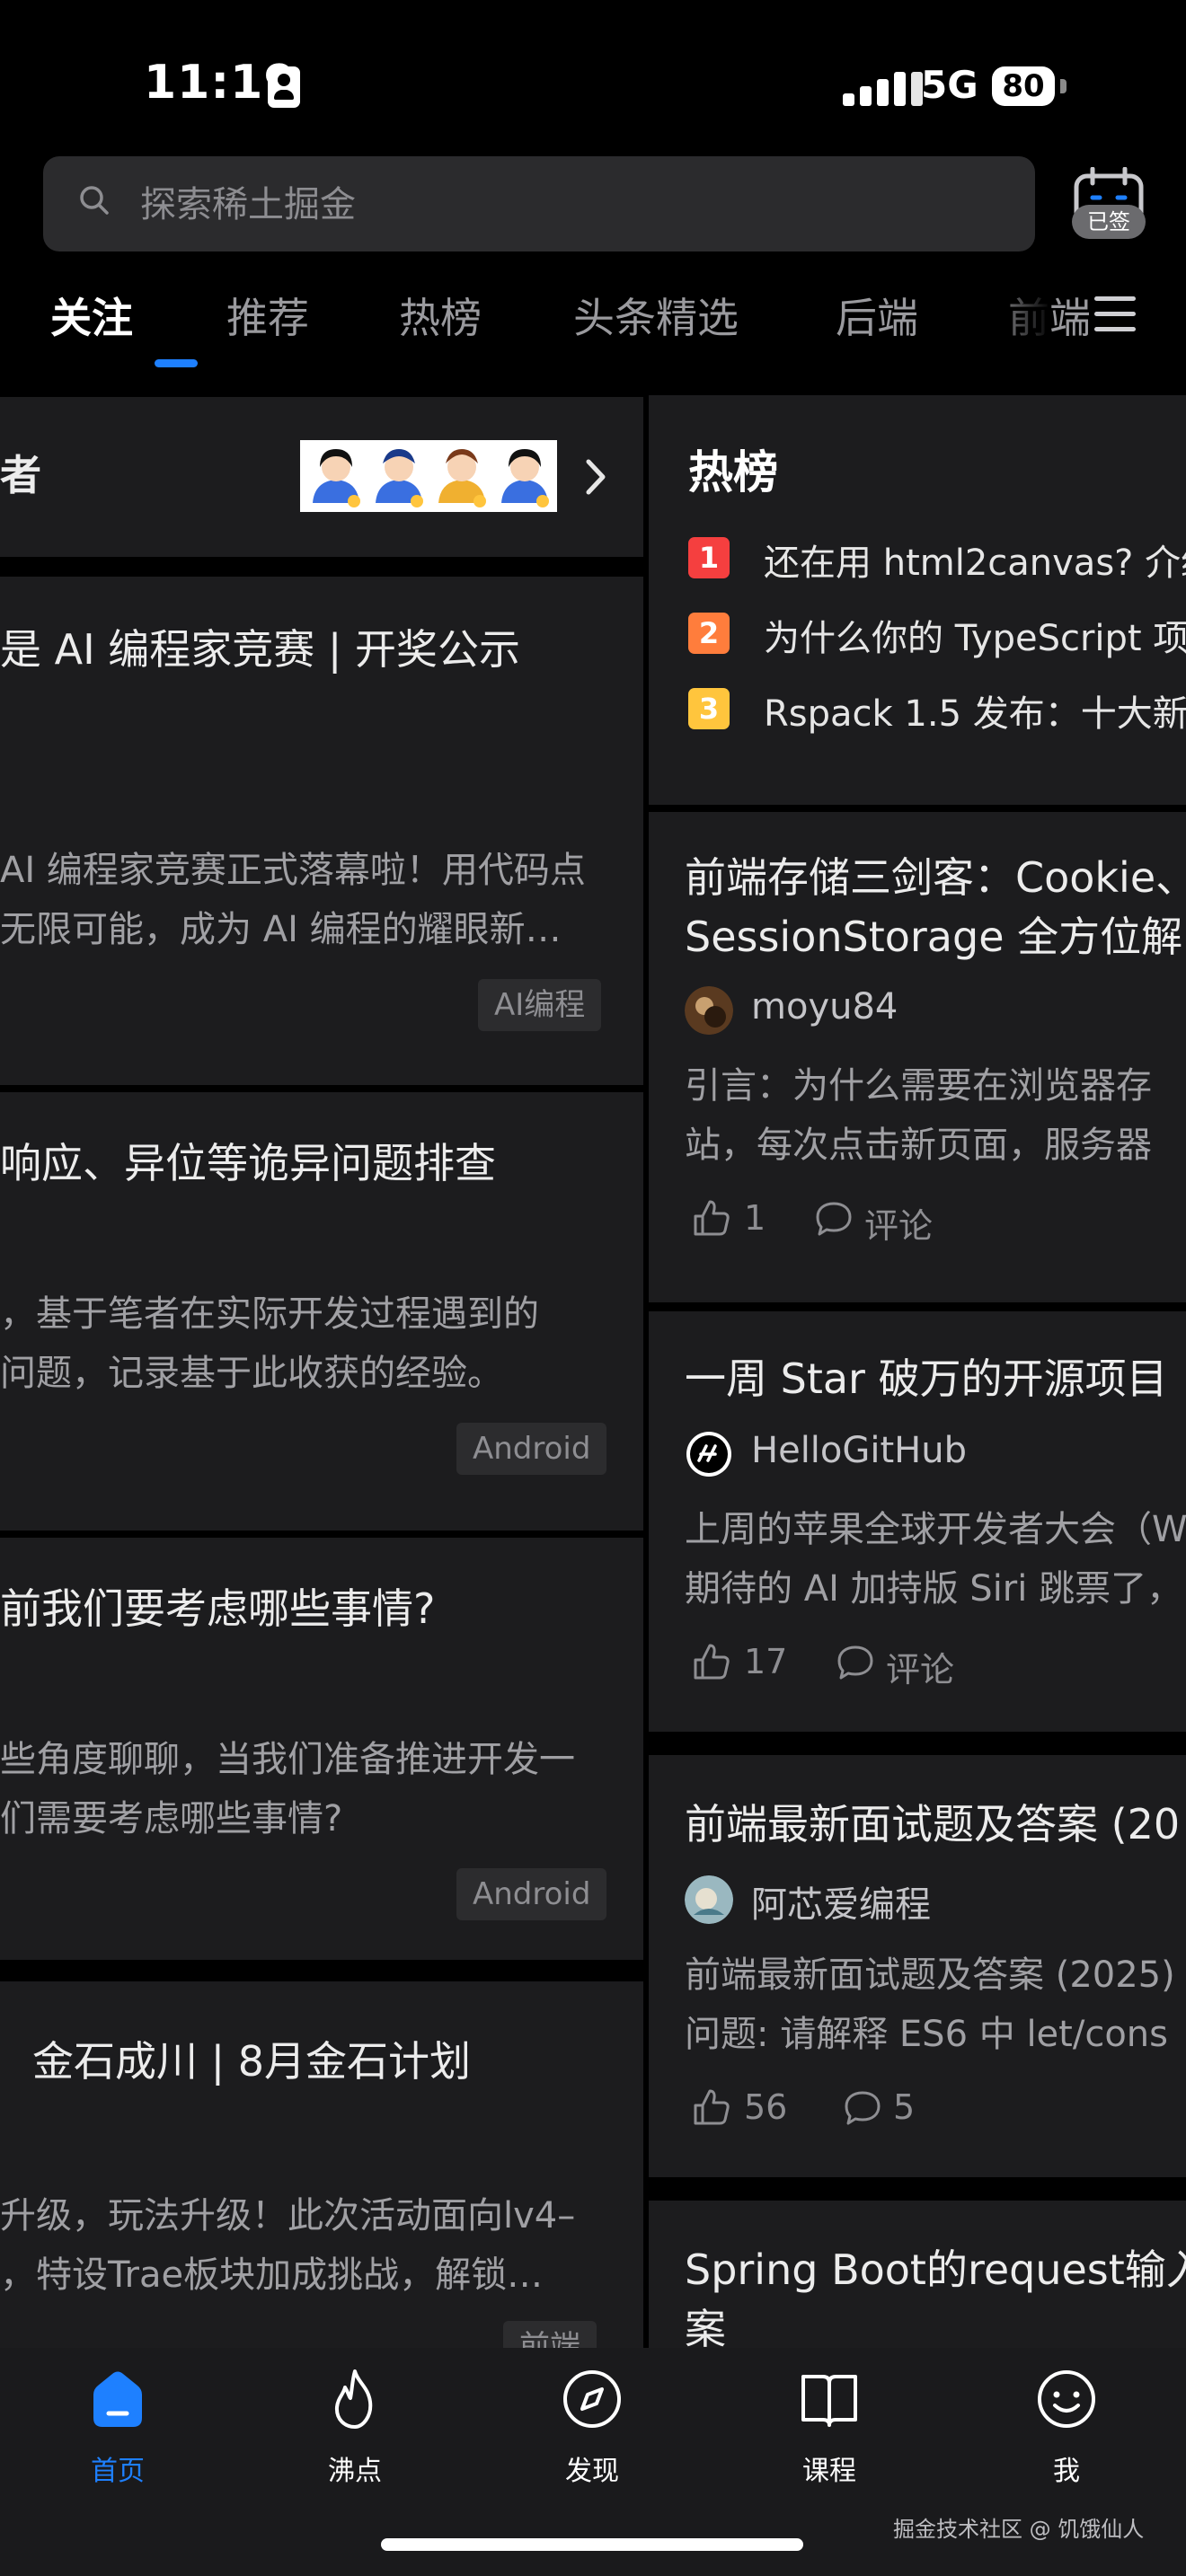 This screenshot has height=2576, width=1186. Describe the element at coordinates (171, 1818) in the screenshot. I see `card-summary: 们需要考虑哪些事情?` at that location.